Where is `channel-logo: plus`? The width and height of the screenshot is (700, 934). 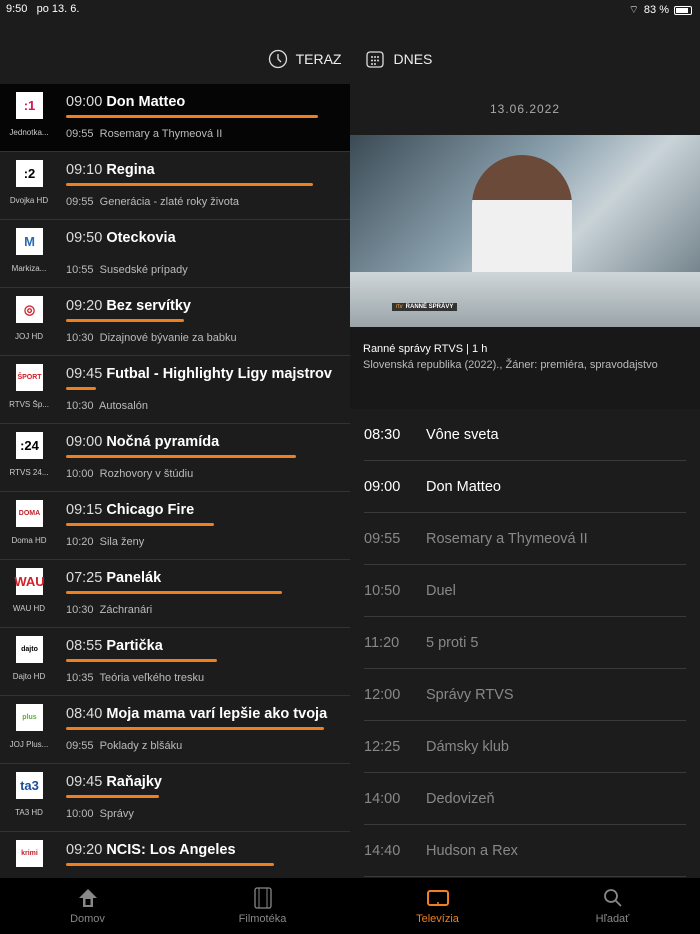
channel-logo: plus is located at coordinates (29, 717).